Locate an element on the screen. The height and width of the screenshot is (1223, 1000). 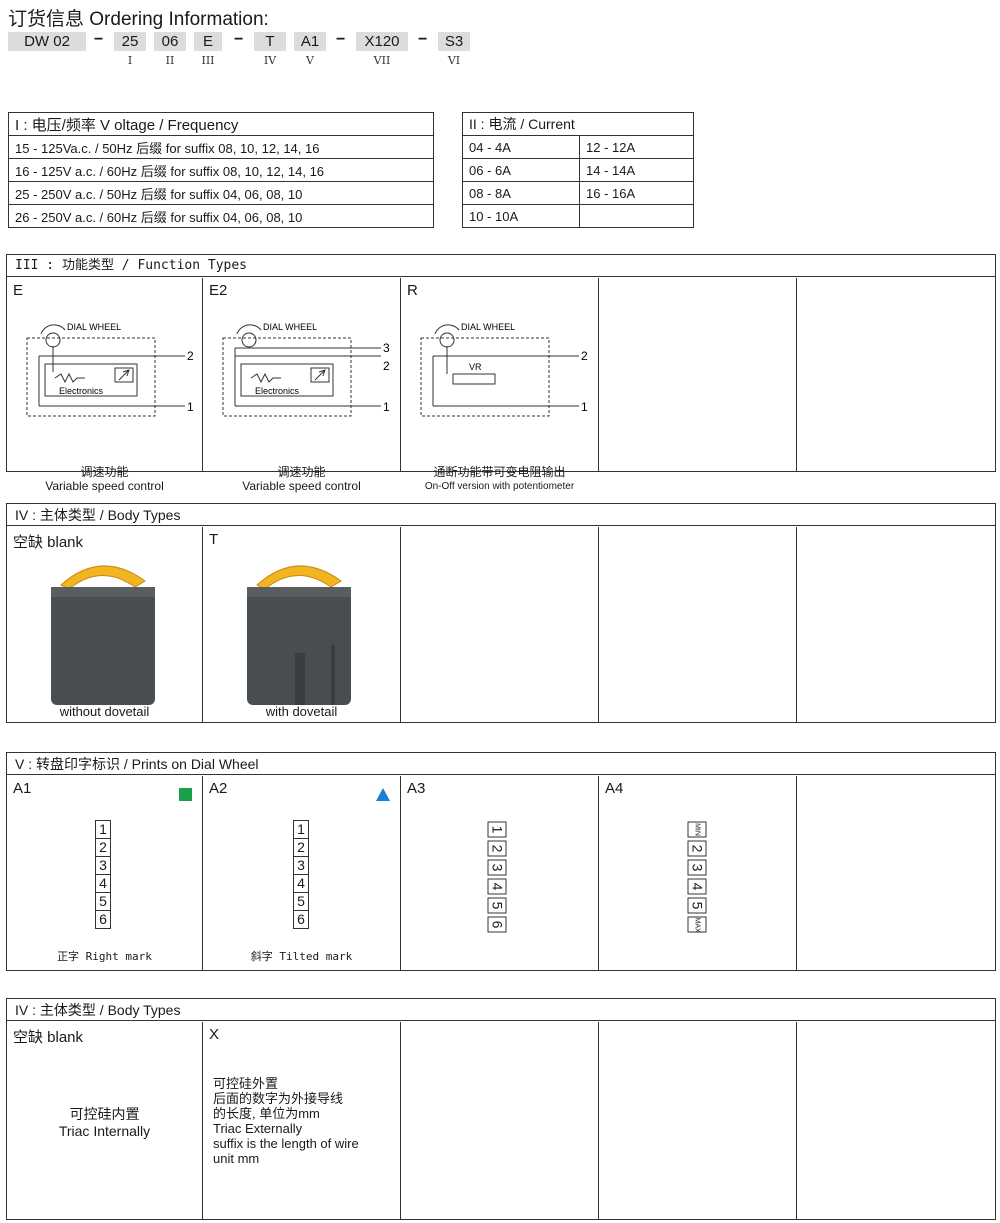
current-cell: 14 - 14A is located at coordinates (636, 170).